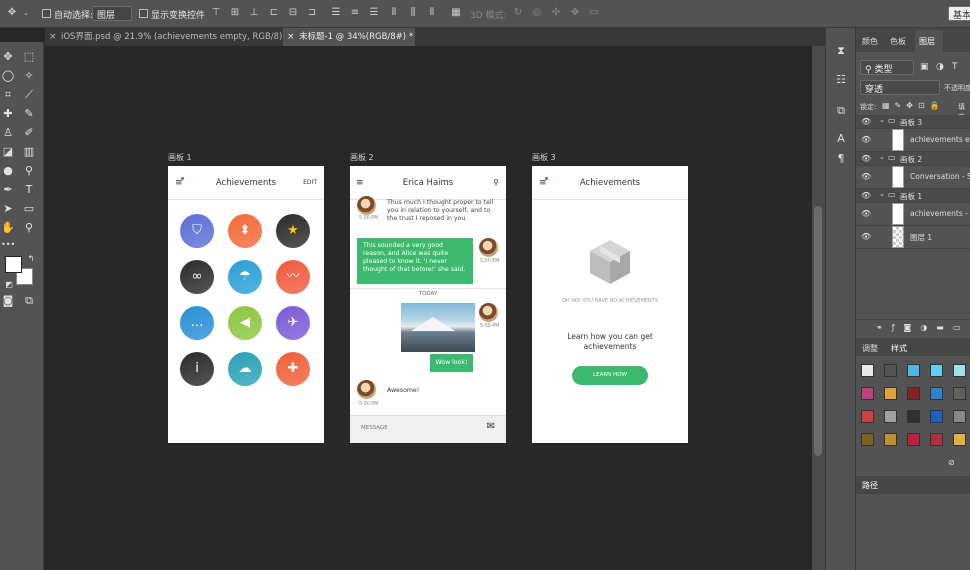  What do you see at coordinates (197, 231) in the screenshot?
I see `shield-badge: ⛉` at bounding box center [197, 231].